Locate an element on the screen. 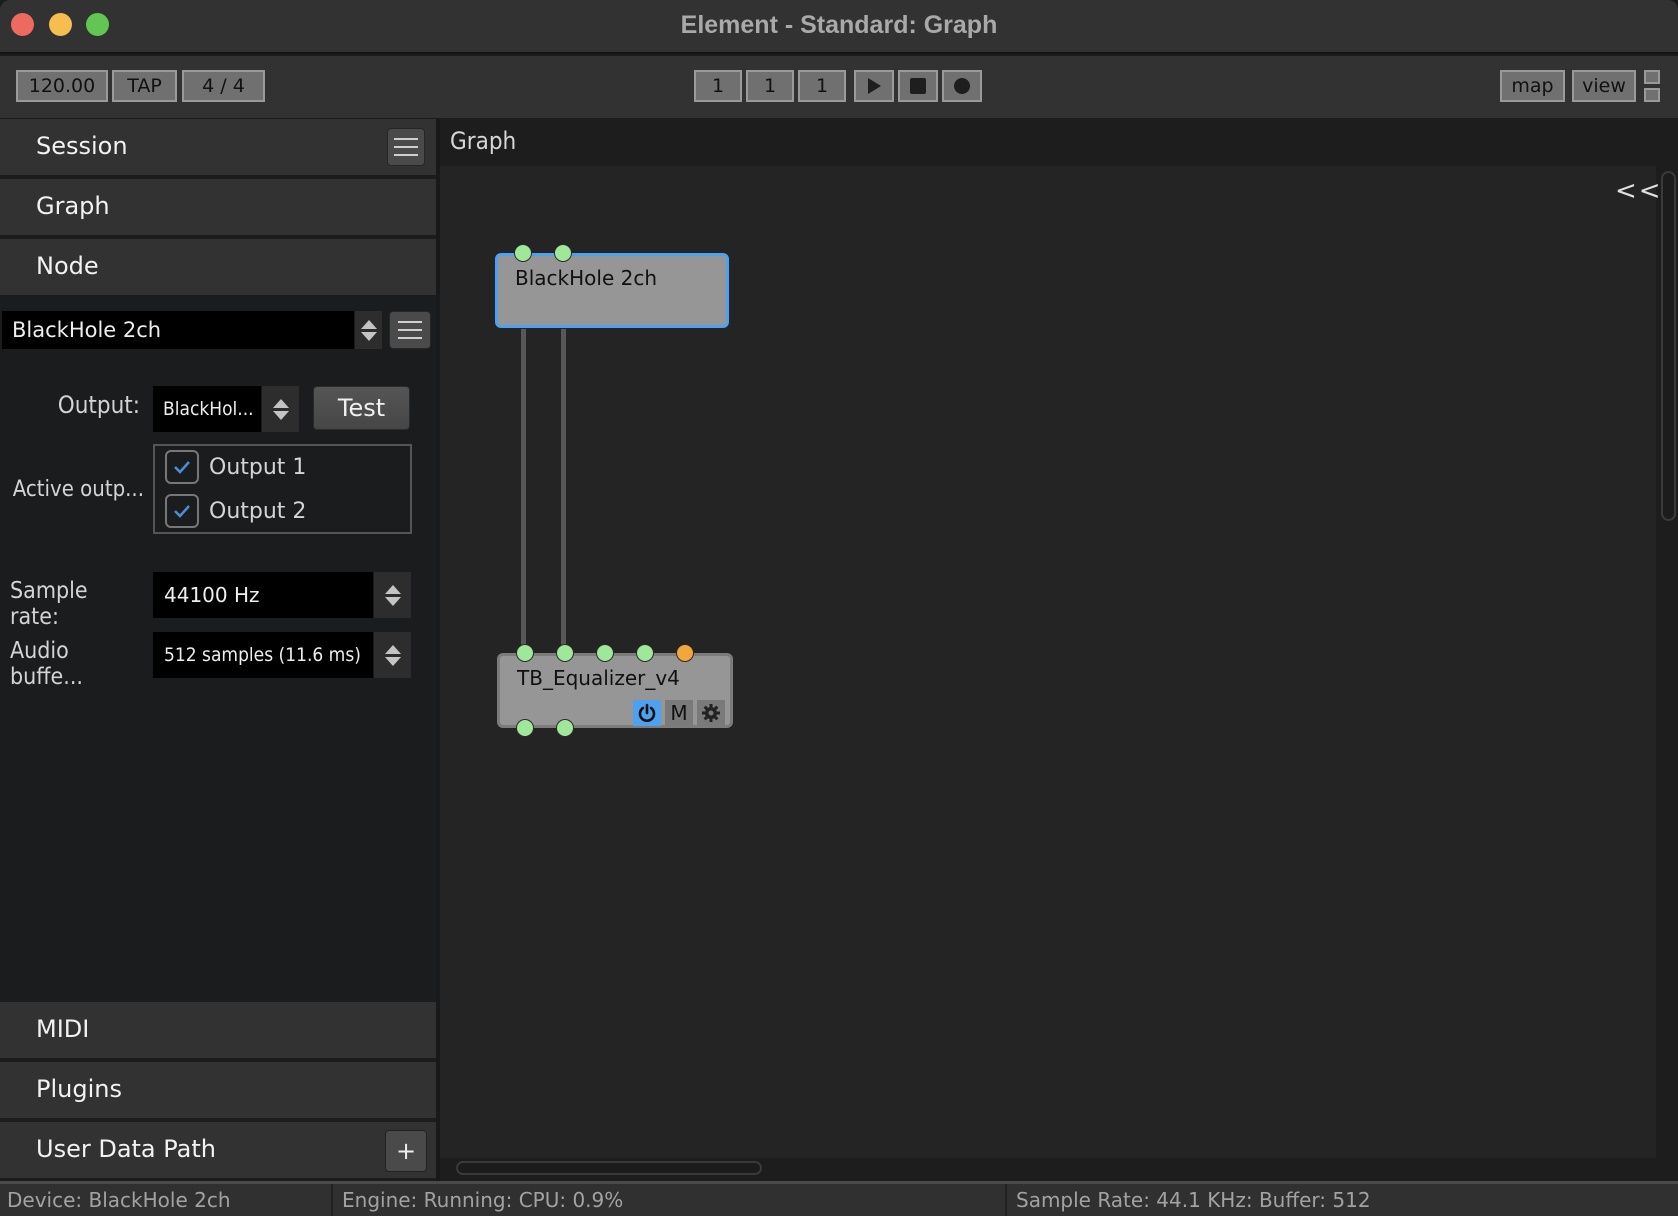 This screenshot has width=1678, height=1216. stop-button is located at coordinates (918, 86).